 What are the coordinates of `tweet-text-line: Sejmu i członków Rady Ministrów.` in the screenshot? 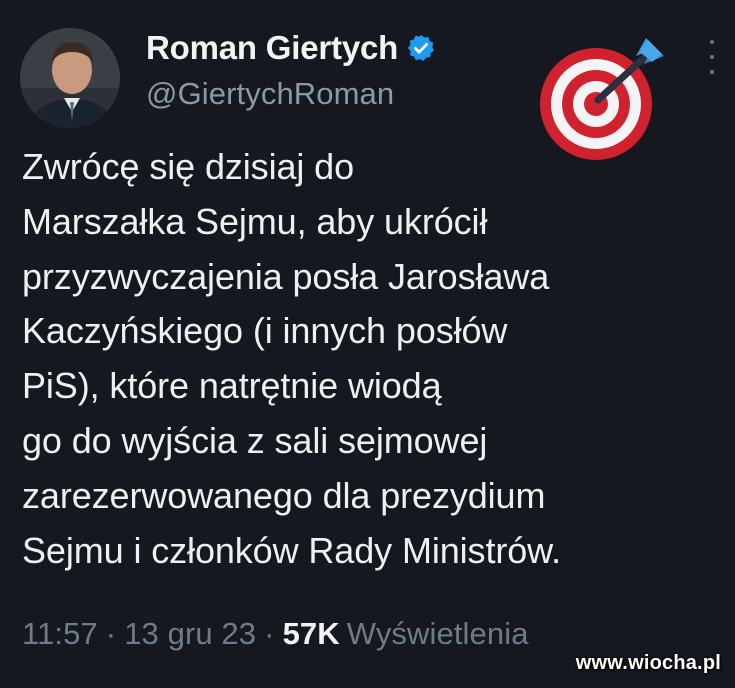 It's located at (291, 550).